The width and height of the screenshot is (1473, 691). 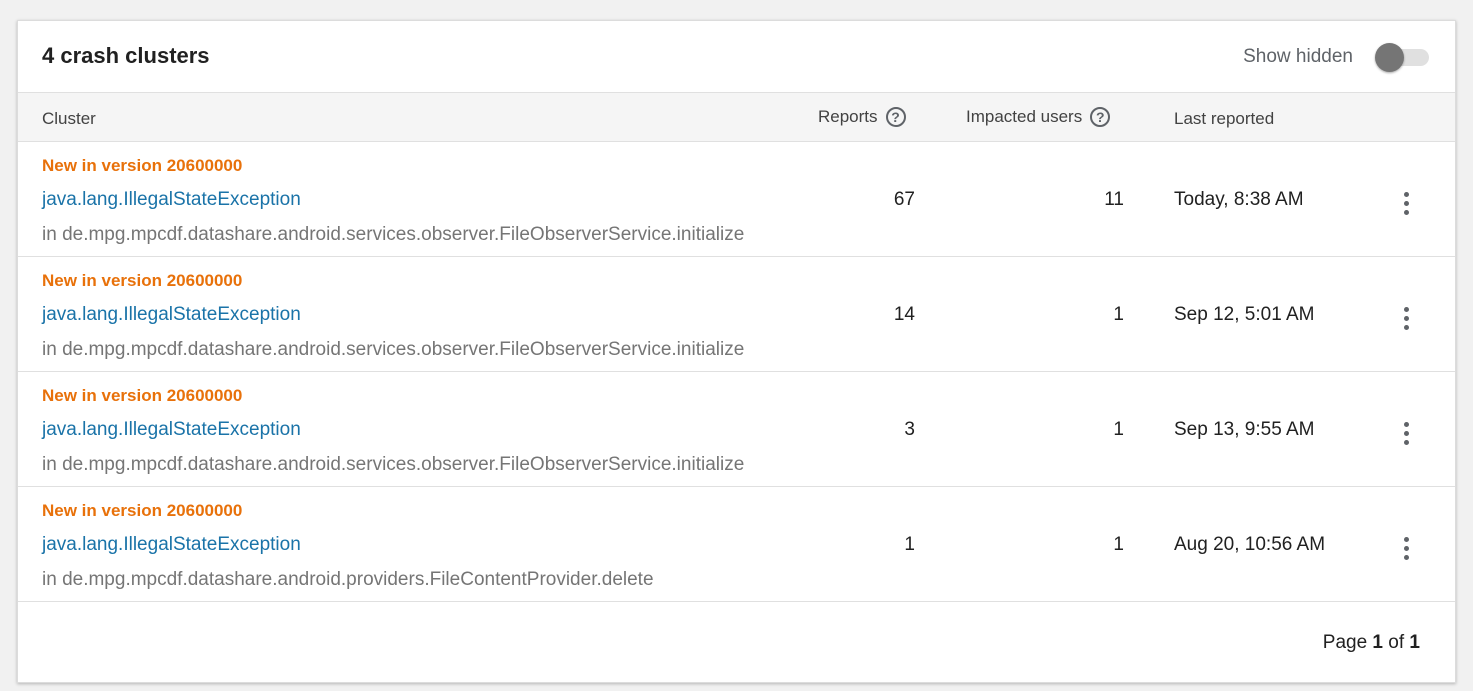 I want to click on reports-count: 14, so click(x=904, y=314).